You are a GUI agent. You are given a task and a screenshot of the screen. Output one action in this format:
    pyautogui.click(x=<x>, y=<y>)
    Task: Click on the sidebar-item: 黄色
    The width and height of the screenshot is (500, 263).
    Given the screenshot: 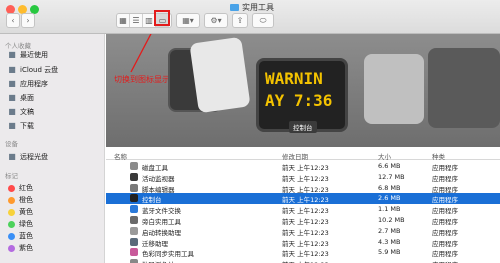 What is the action you would take?
    pyautogui.click(x=20, y=212)
    